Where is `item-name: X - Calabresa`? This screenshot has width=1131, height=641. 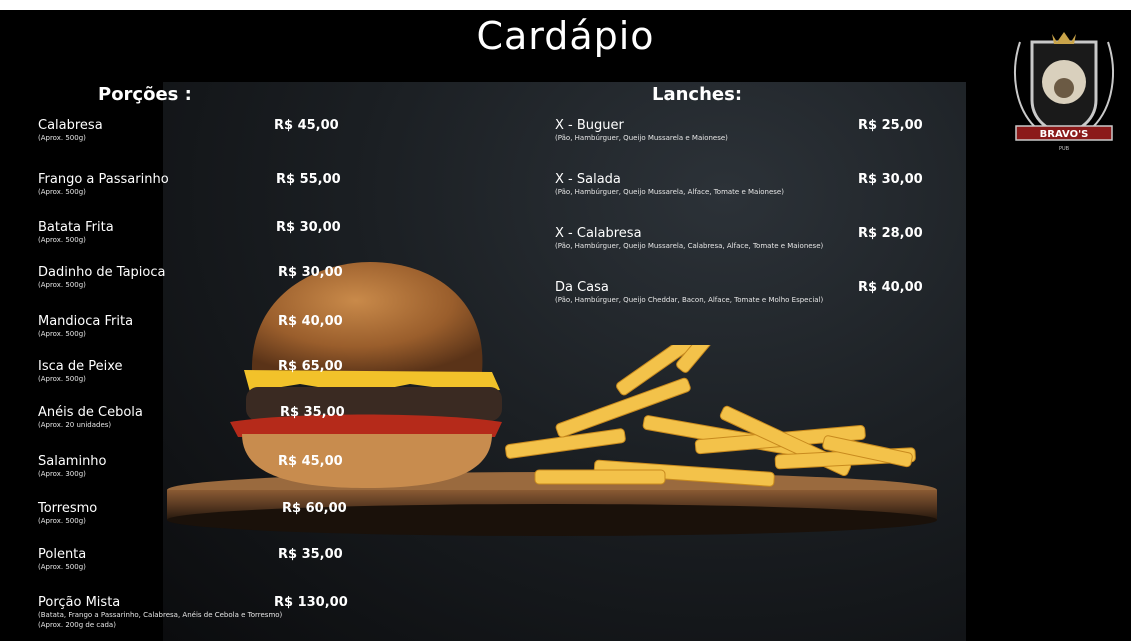 item-name: X - Calabresa is located at coordinates (598, 233).